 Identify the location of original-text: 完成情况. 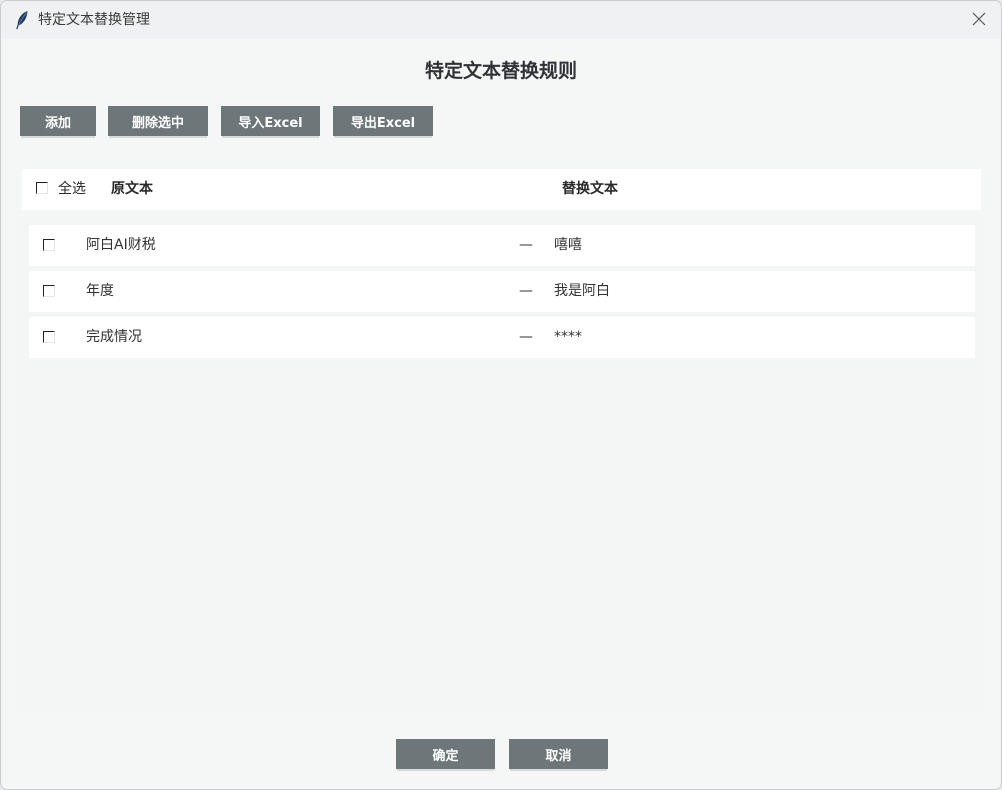
(114, 337).